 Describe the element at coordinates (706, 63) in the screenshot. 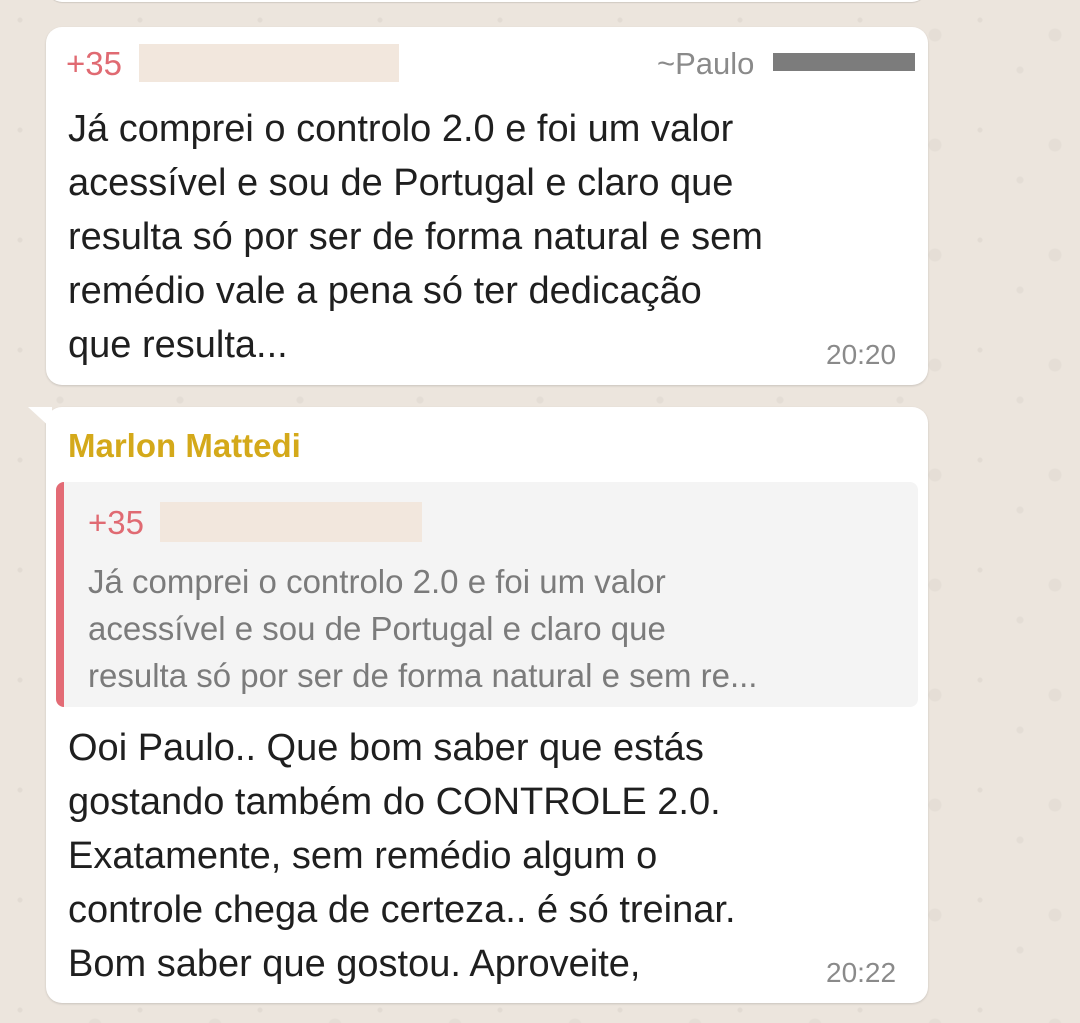

I see `sender-push-name: ~Paulo` at that location.